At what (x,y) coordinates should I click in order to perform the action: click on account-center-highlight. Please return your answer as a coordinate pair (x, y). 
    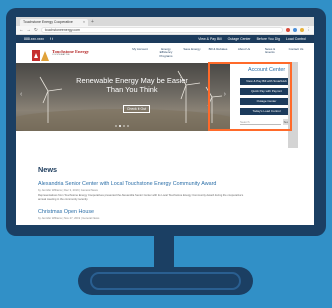
    Looking at the image, I should click on (250, 96).